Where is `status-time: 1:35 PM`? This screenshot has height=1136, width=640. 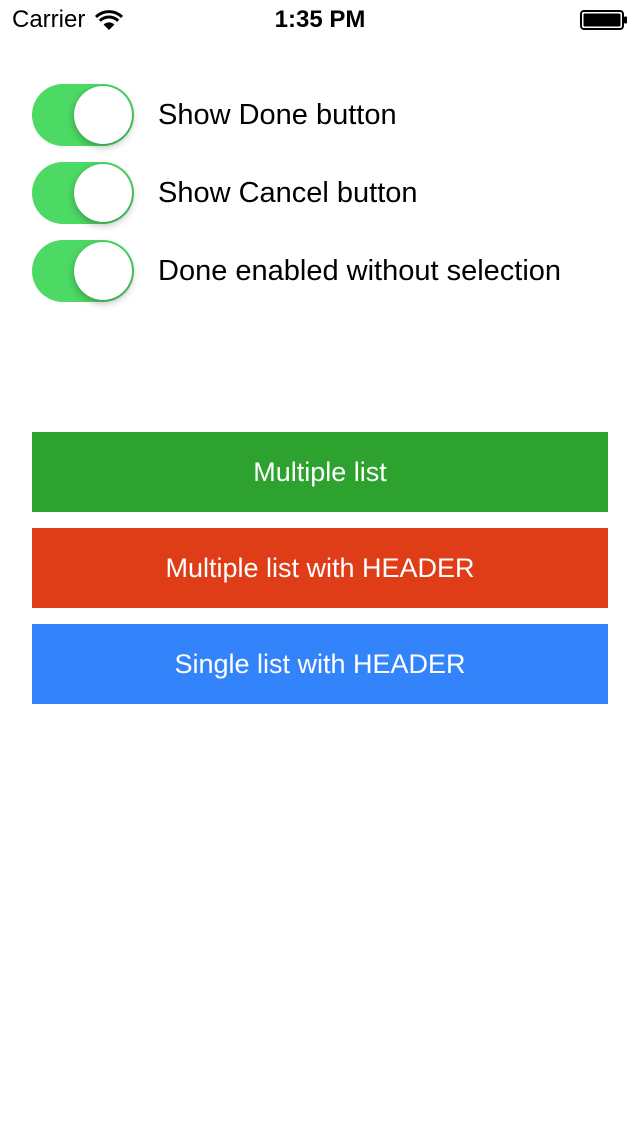 status-time: 1:35 PM is located at coordinates (320, 19).